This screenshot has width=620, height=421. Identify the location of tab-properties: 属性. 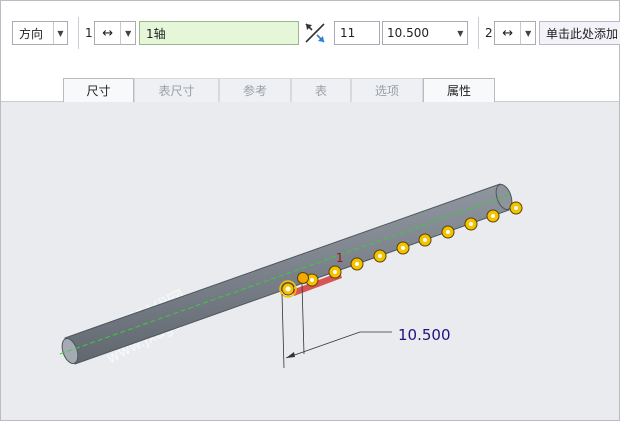
(459, 90).